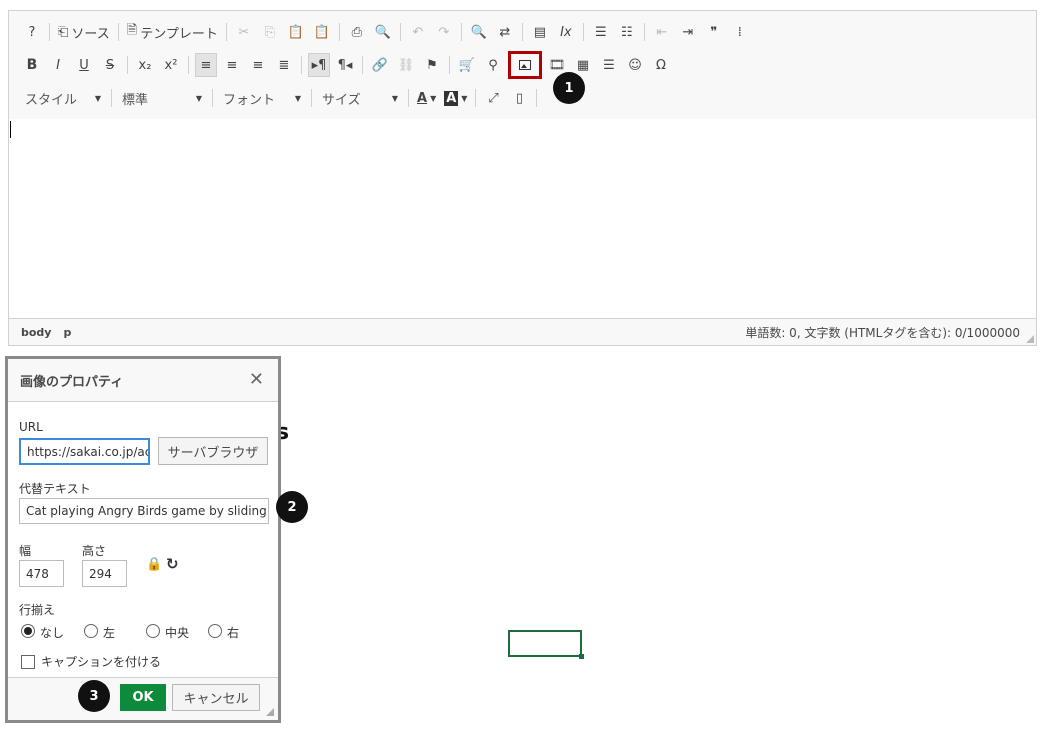 The width and height of the screenshot is (1042, 731). I want to click on source-button-button: ⎗ ソース, so click(84, 32).